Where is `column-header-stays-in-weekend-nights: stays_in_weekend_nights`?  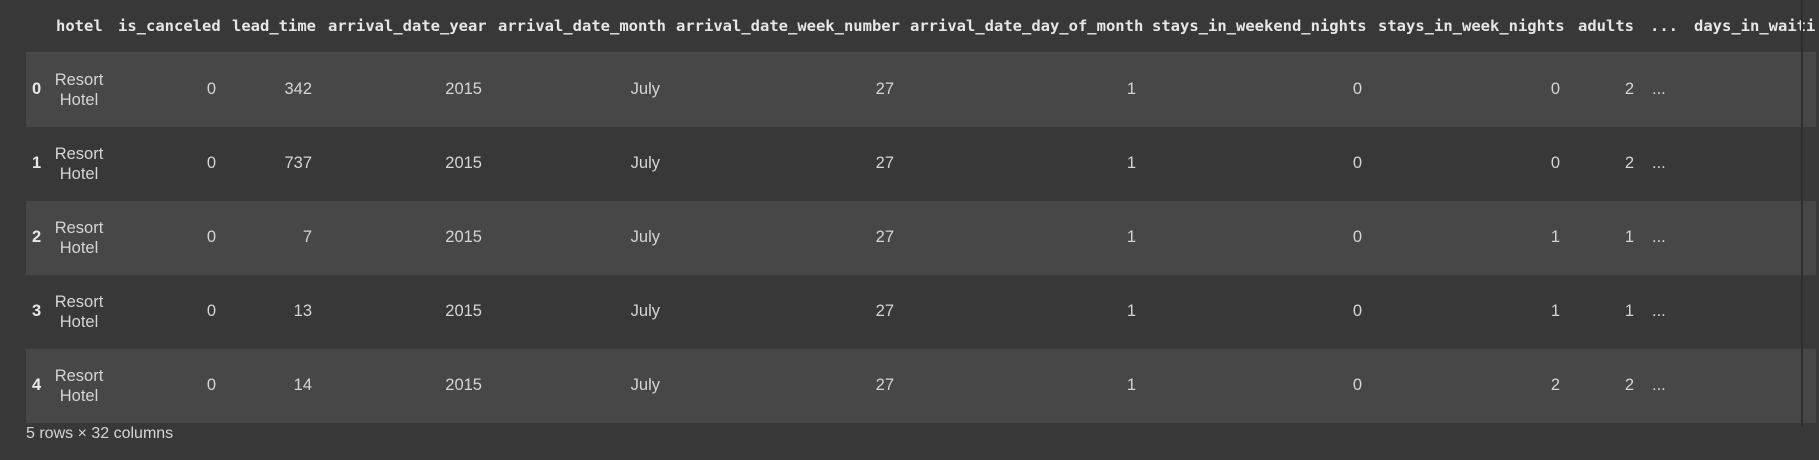 column-header-stays-in-weekend-nights: stays_in_weekend_nights is located at coordinates (1257, 26).